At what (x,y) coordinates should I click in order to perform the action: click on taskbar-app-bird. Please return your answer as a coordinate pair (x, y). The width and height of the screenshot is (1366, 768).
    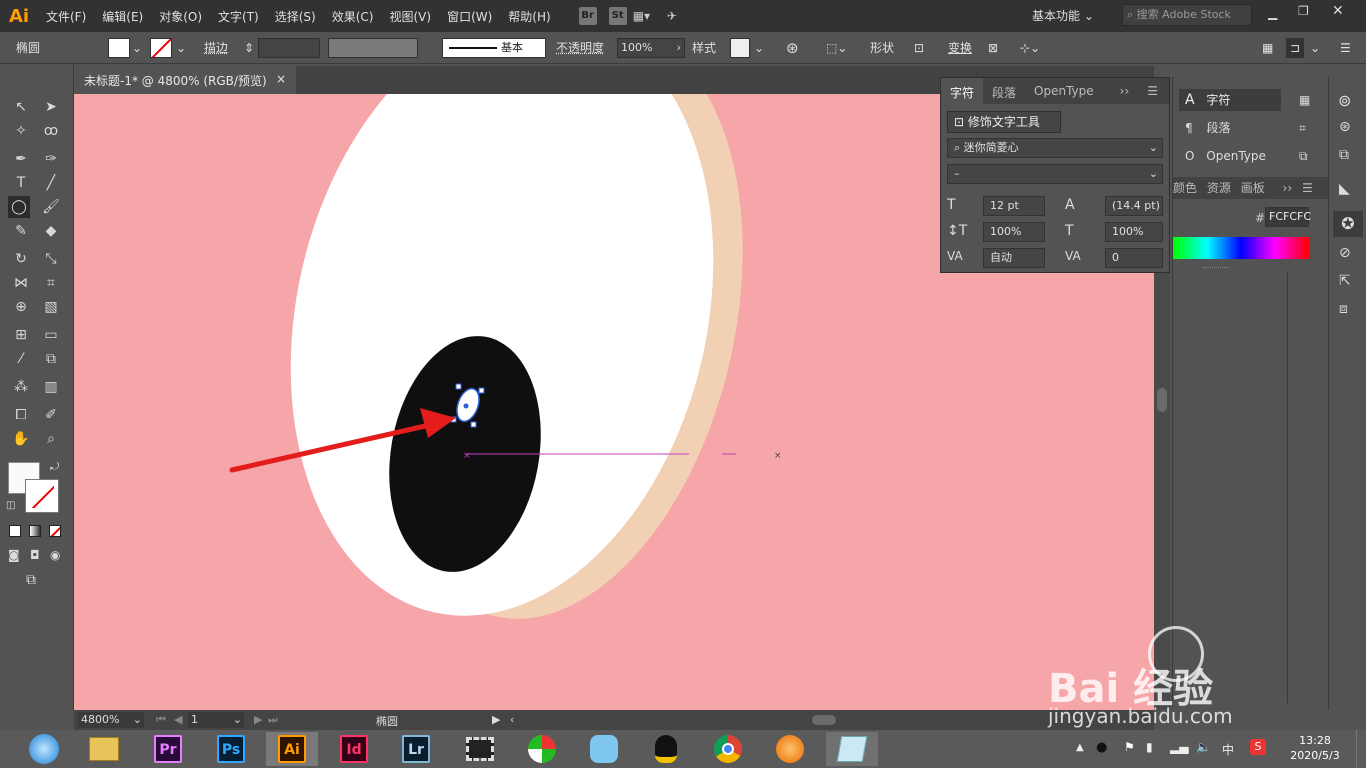
    Looking at the image, I should click on (604, 749).